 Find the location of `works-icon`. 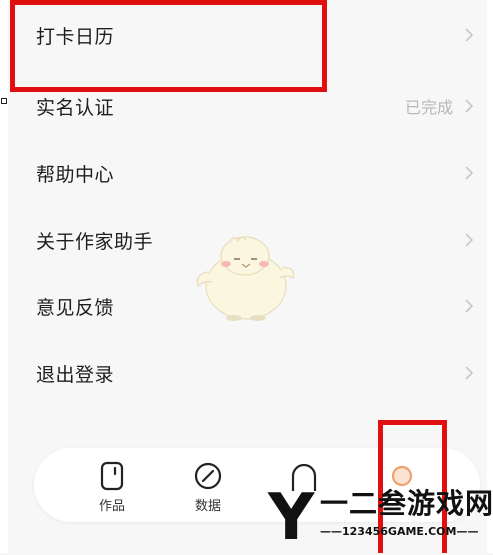

works-icon is located at coordinates (112, 476).